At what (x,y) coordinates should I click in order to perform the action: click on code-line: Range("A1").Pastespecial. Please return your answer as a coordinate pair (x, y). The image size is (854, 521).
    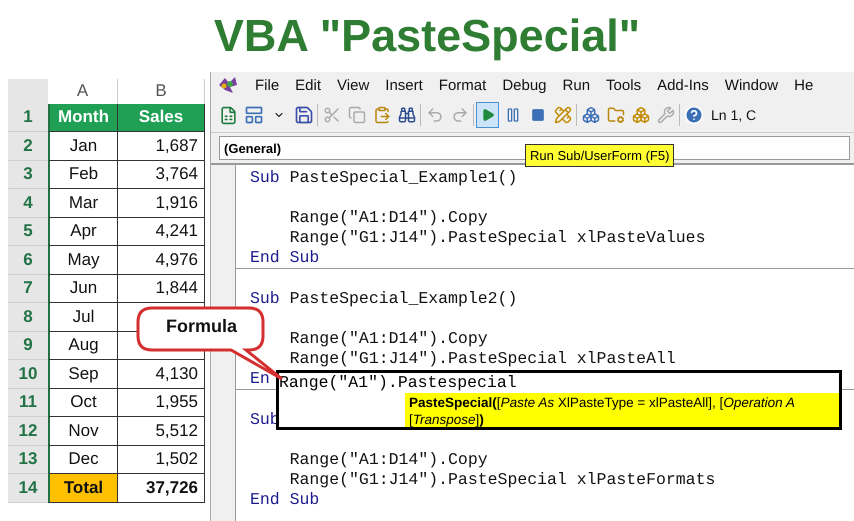
    Looking at the image, I should click on (398, 383).